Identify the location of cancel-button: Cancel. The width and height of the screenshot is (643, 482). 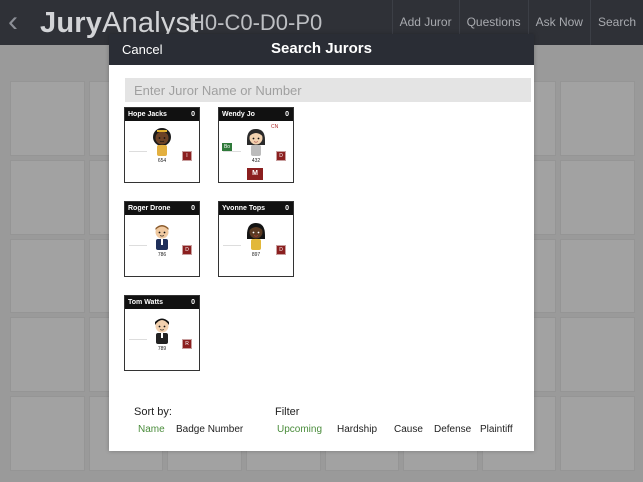
(142, 49).